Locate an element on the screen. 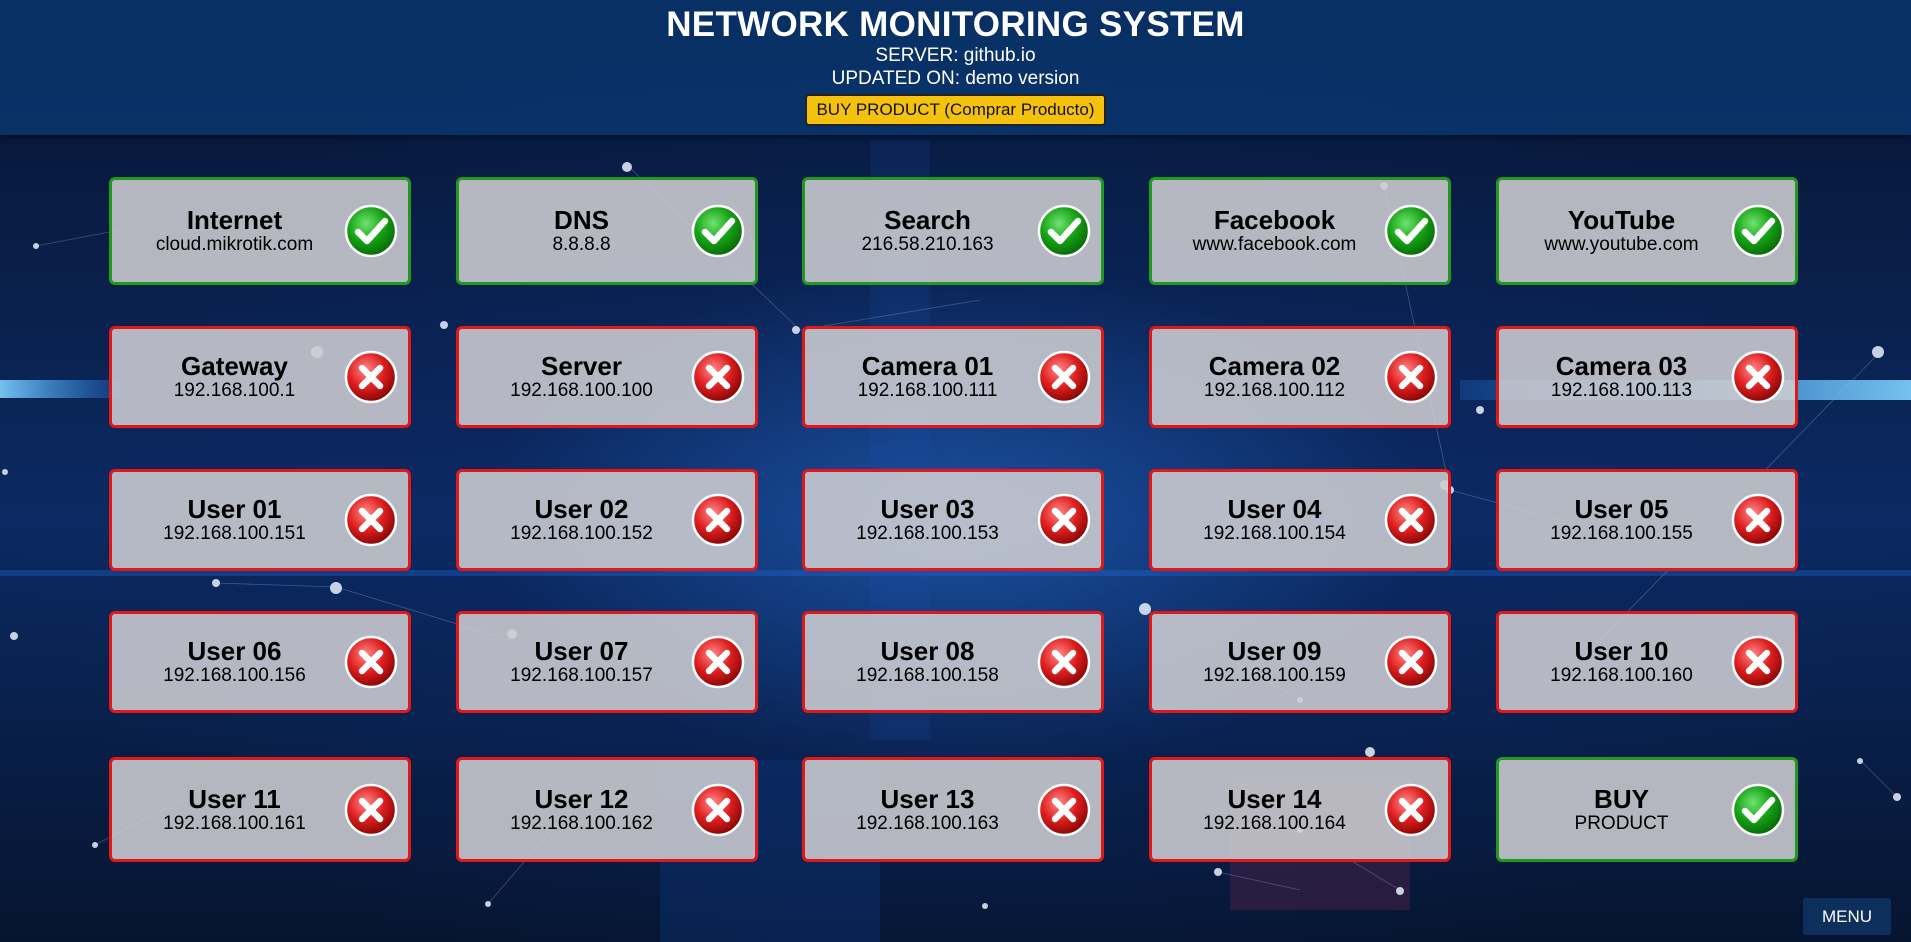  device-card: User 13 192.168.100.163 is located at coordinates (953, 809).